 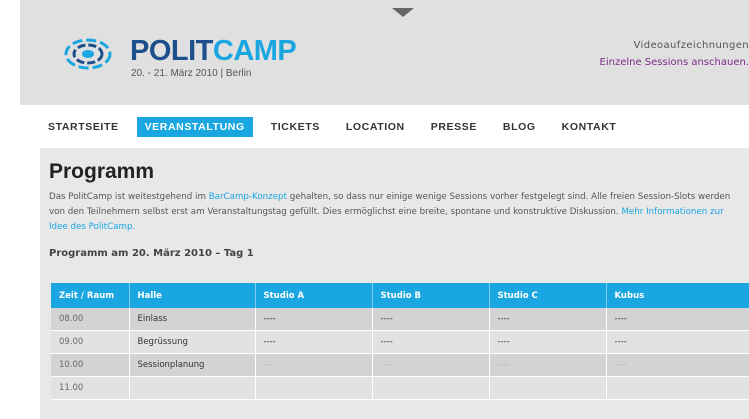 I want to click on table-row: 10.00 Sessionplanung ---- ---- ---- ----, so click(x=400, y=365).